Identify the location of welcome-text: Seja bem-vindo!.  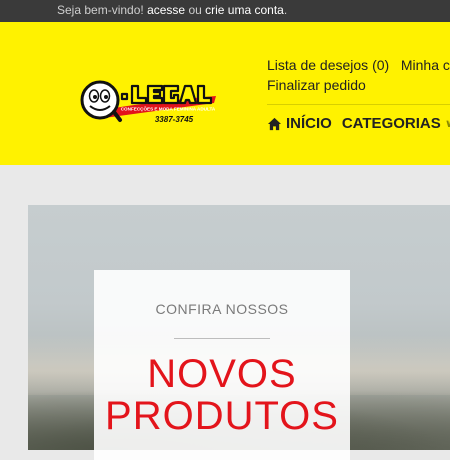
(100, 10).